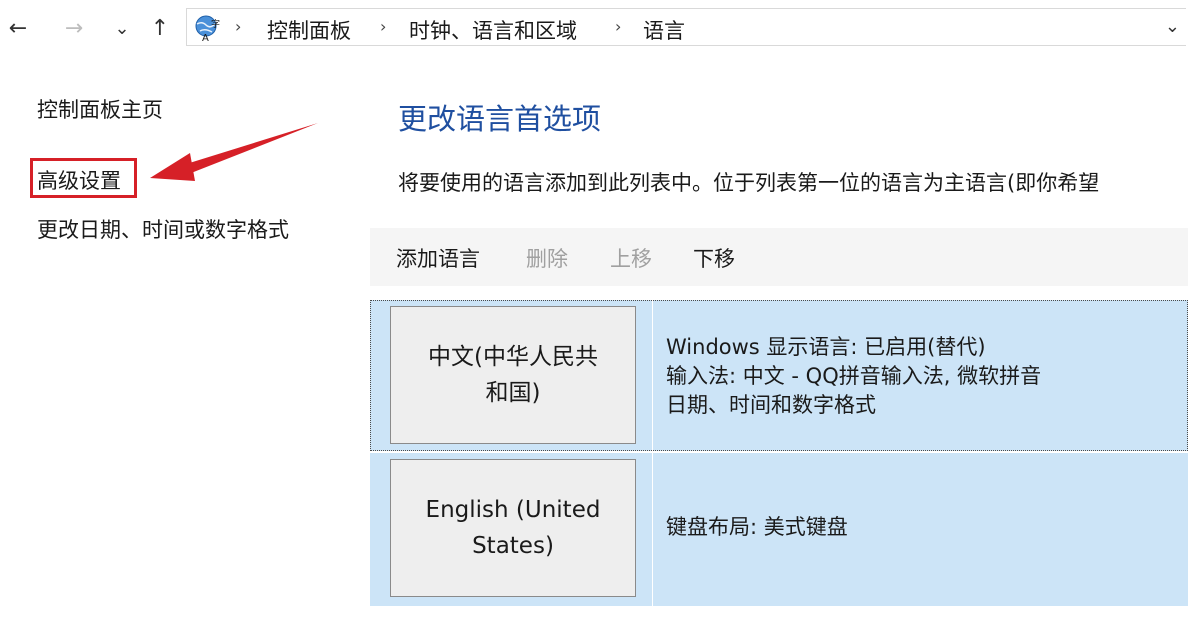 Image resolution: width=1188 pixels, height=622 pixels. Describe the element at coordinates (513, 546) in the screenshot. I see `language-name-line: States)` at that location.